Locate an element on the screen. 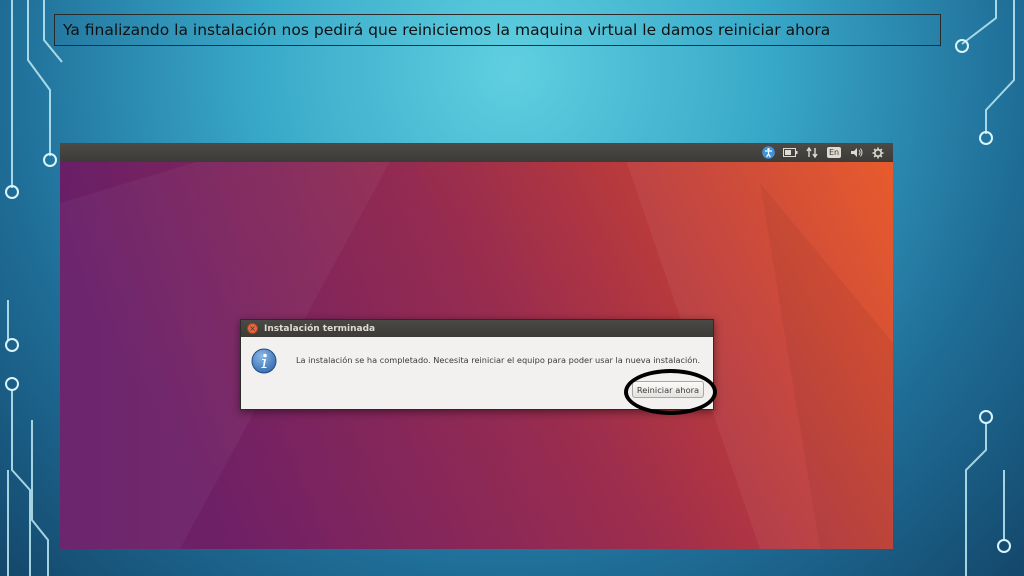  keyboard-language-indicator: En is located at coordinates (834, 153).